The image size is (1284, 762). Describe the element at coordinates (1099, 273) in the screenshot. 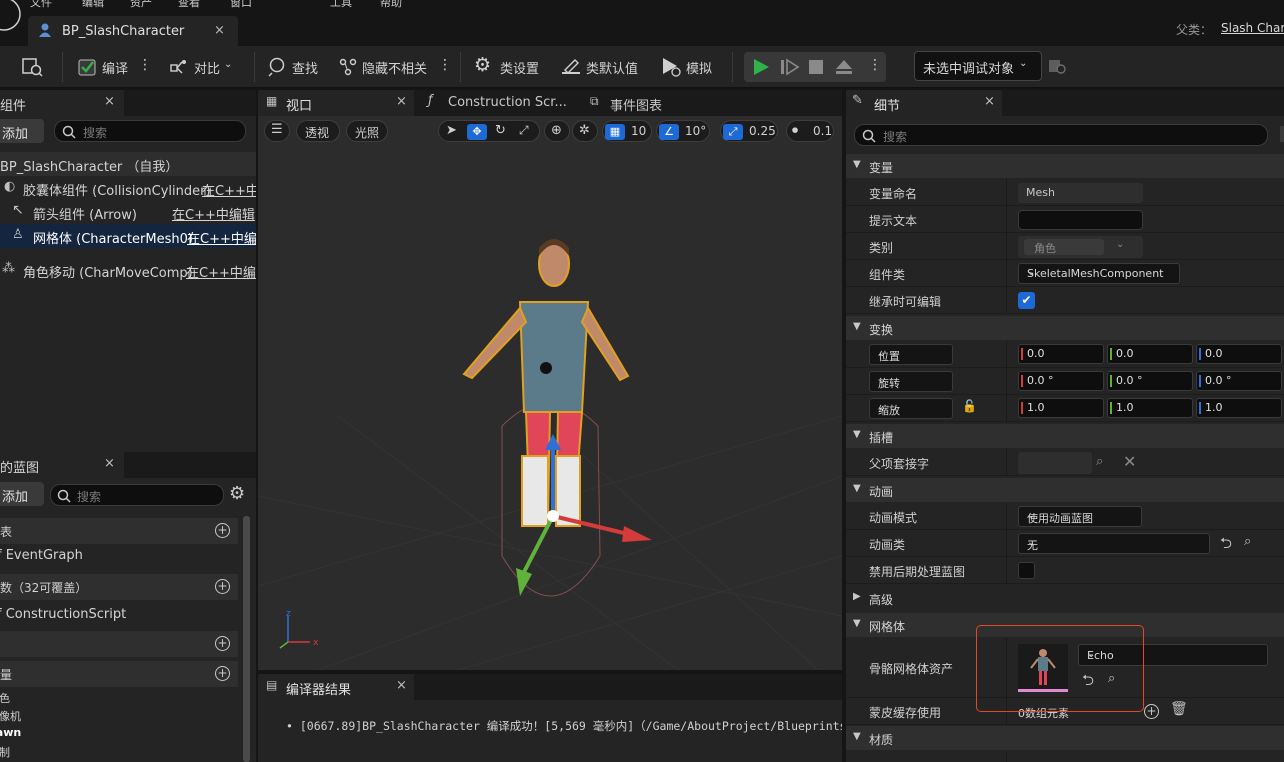

I see `component-class-dropdown: SkeletalMeshComponent ⌄` at that location.